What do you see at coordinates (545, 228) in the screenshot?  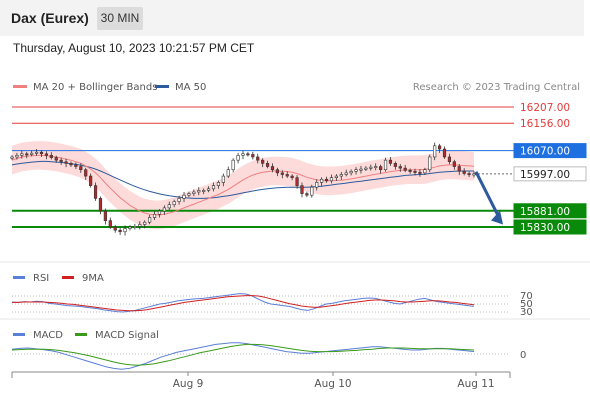 I see `support-label: 15830.00` at bounding box center [545, 228].